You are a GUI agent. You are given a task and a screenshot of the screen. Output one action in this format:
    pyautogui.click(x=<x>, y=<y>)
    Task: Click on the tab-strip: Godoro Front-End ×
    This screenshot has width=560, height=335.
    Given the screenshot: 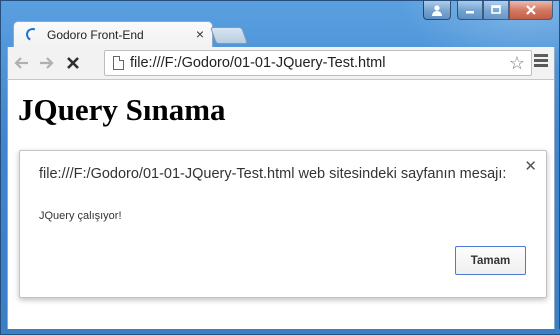 What is the action you would take?
    pyautogui.click(x=213, y=34)
    